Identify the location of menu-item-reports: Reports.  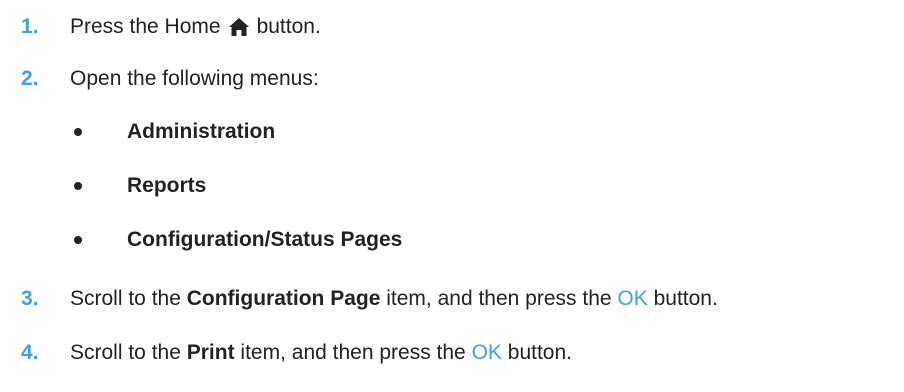
(103, 186).